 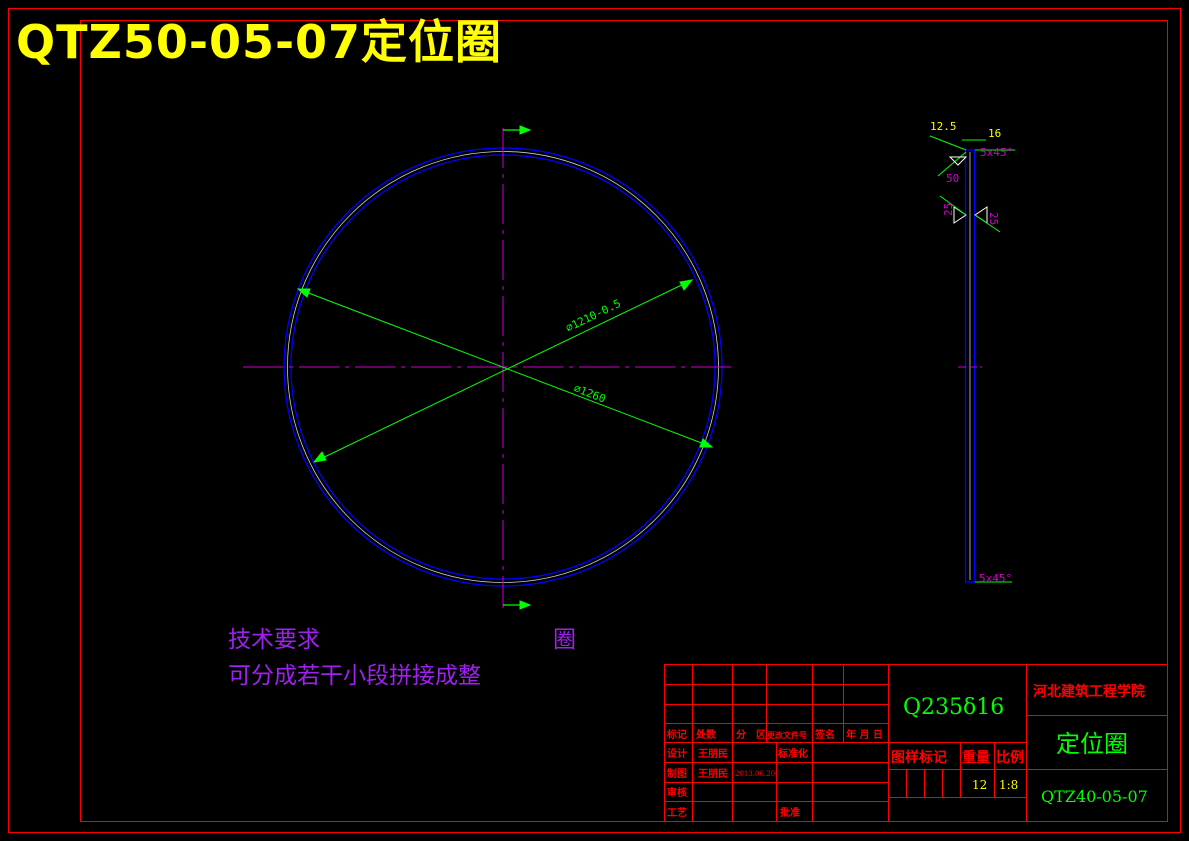 I want to click on weld-symbol-left, so click(x=960, y=215).